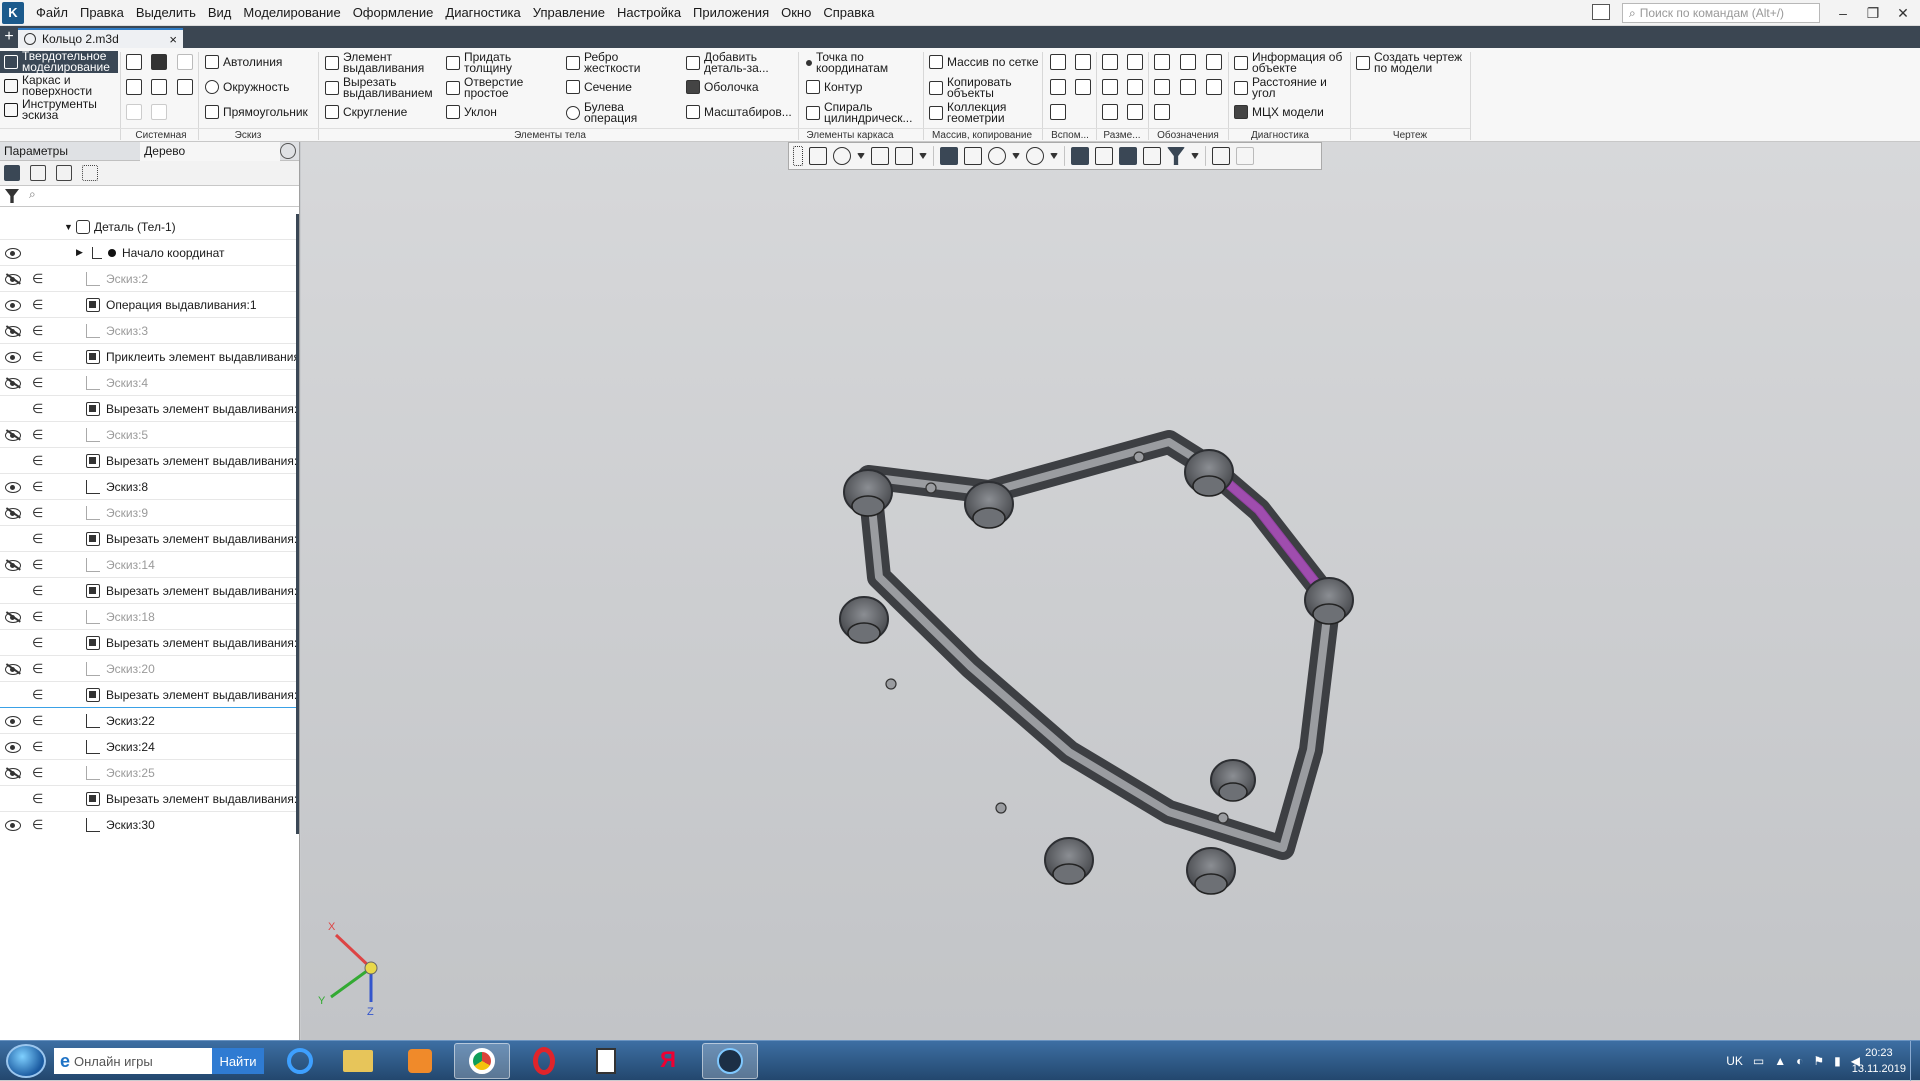  Describe the element at coordinates (288, 151) in the screenshot. I see `gear-icon` at that location.